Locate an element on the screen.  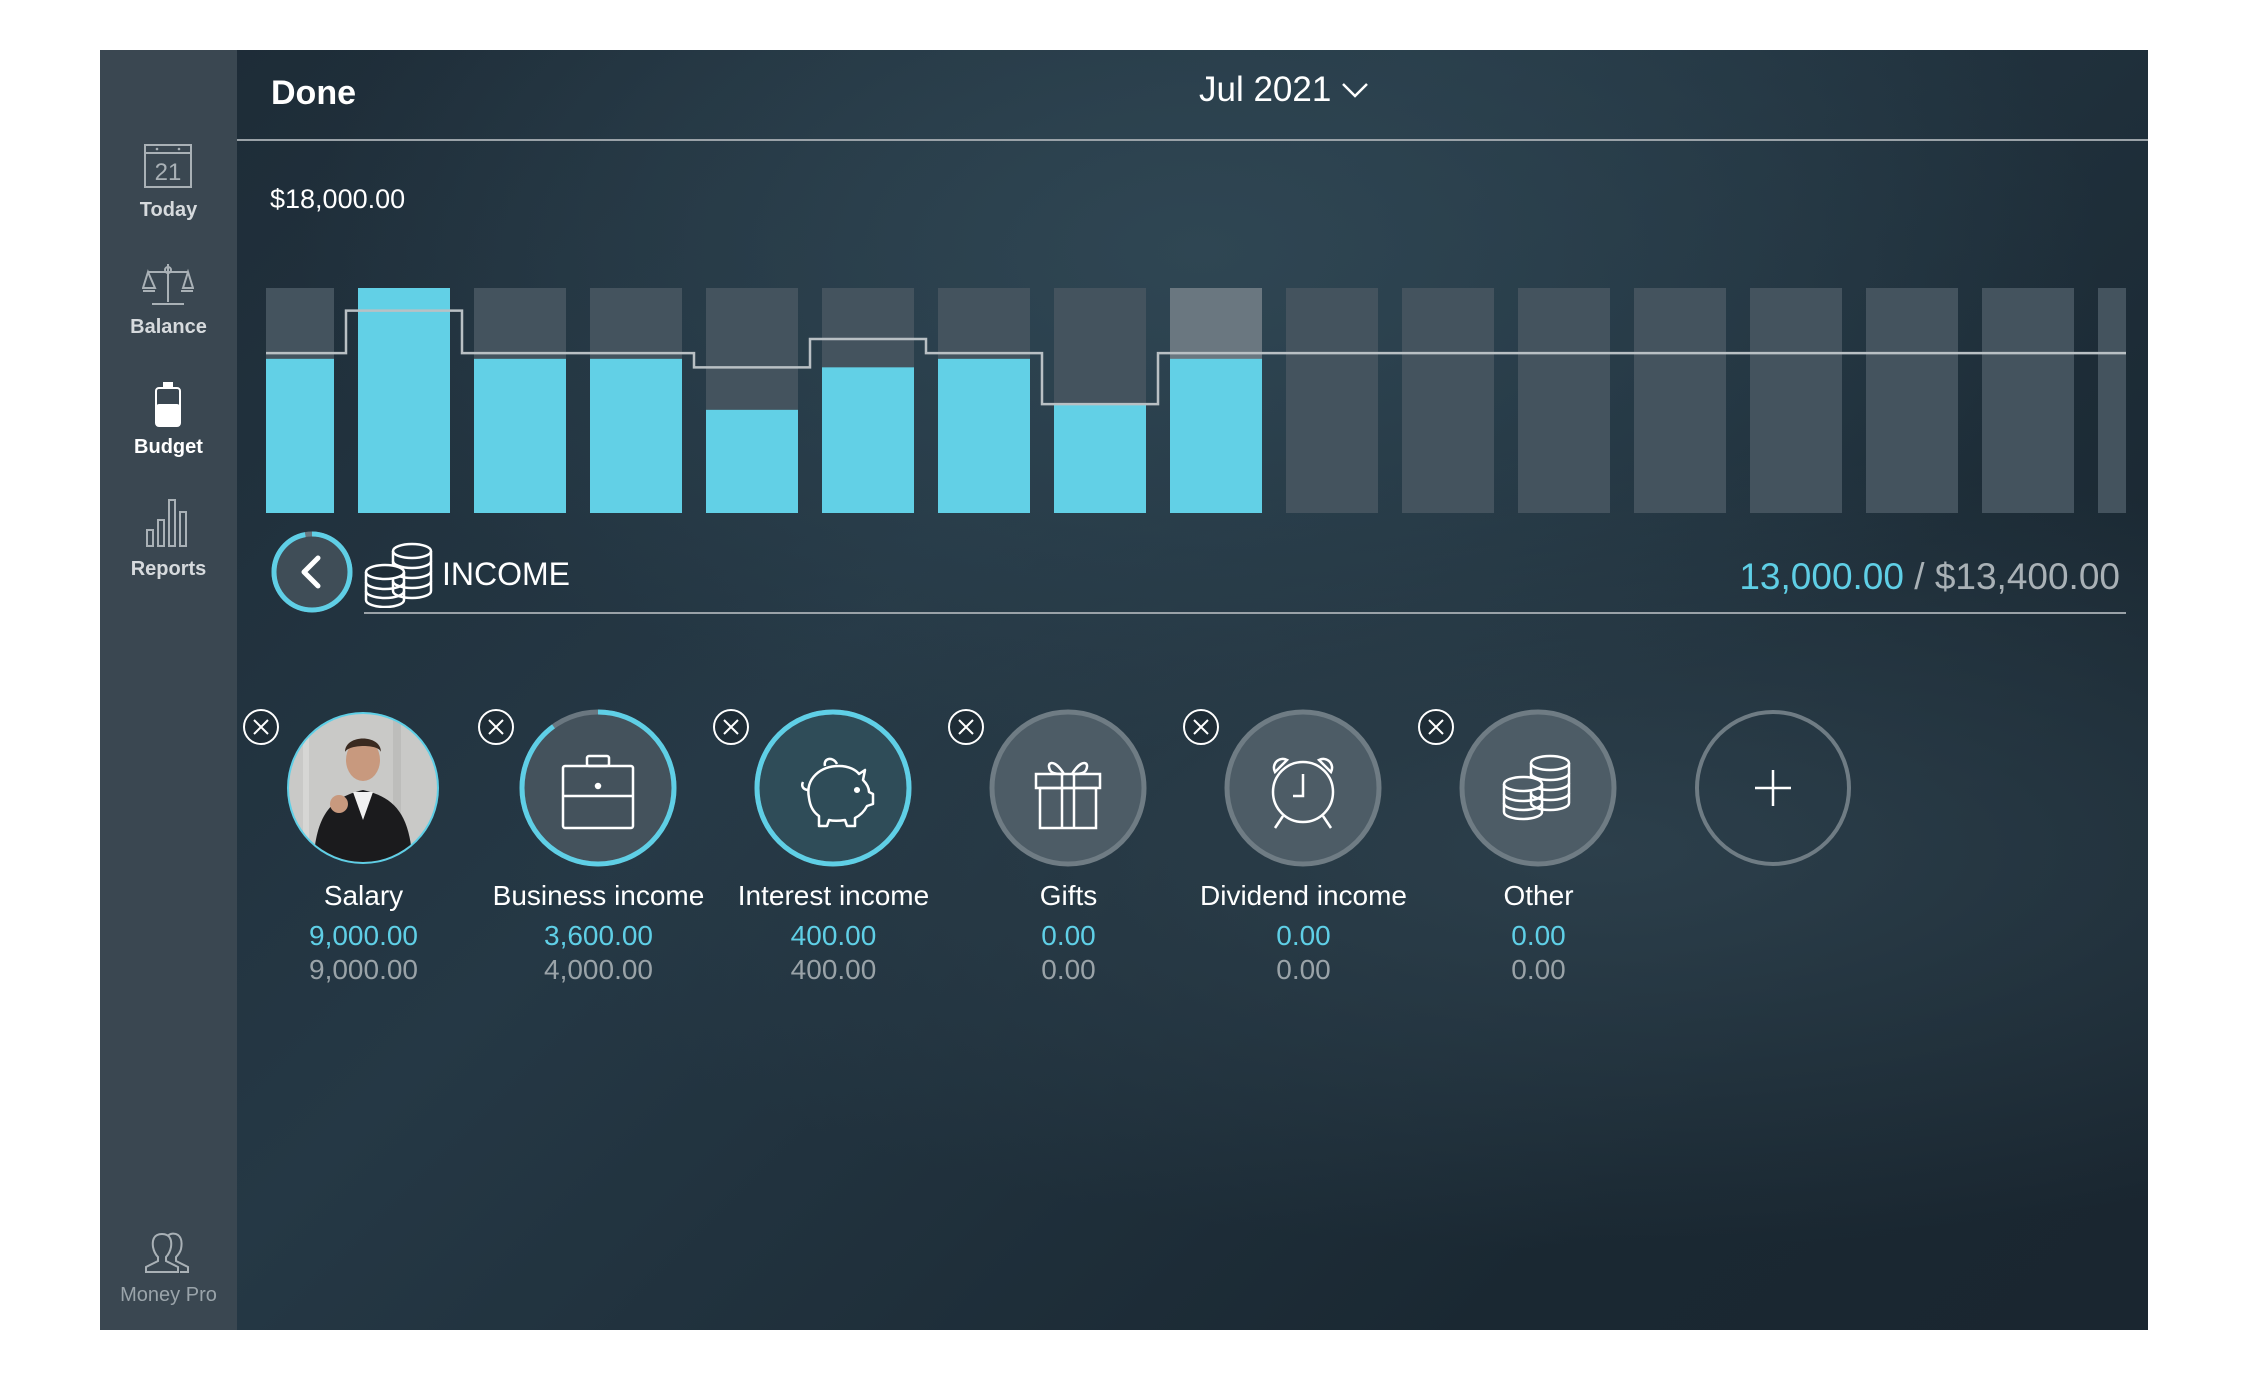
tile-name: Salary is located at coordinates (363, 895).